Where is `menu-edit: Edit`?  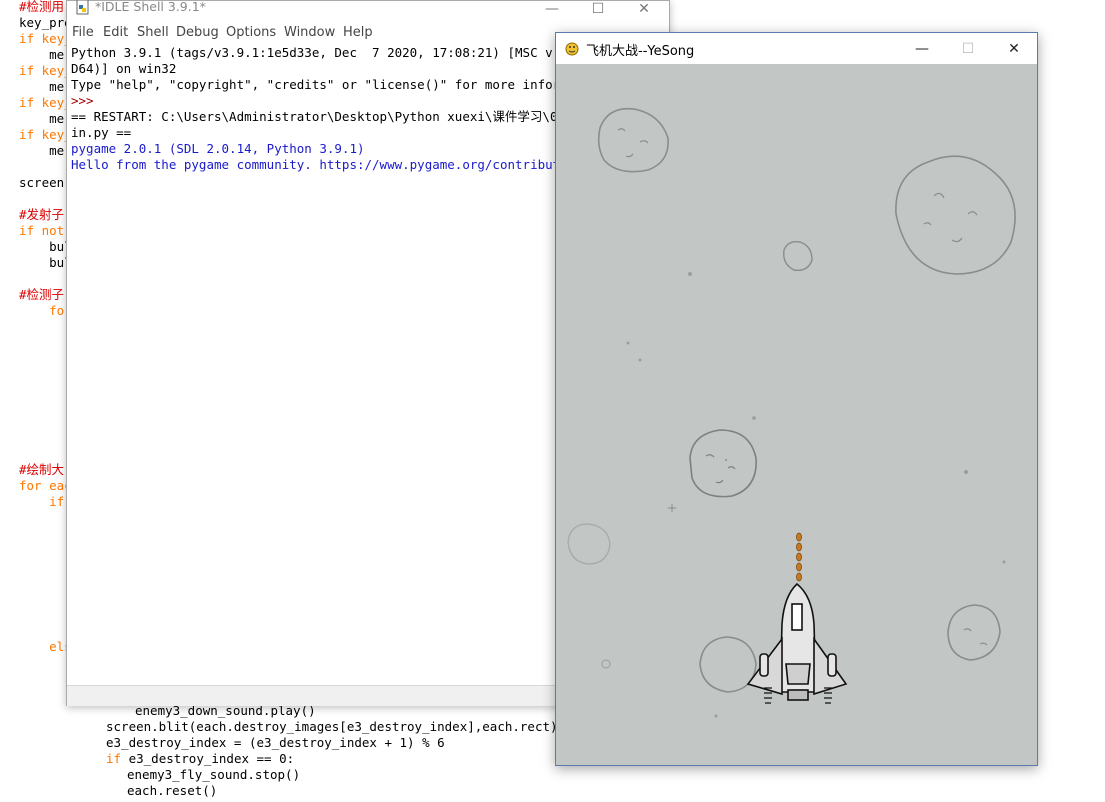
menu-edit: Edit is located at coordinates (115, 32).